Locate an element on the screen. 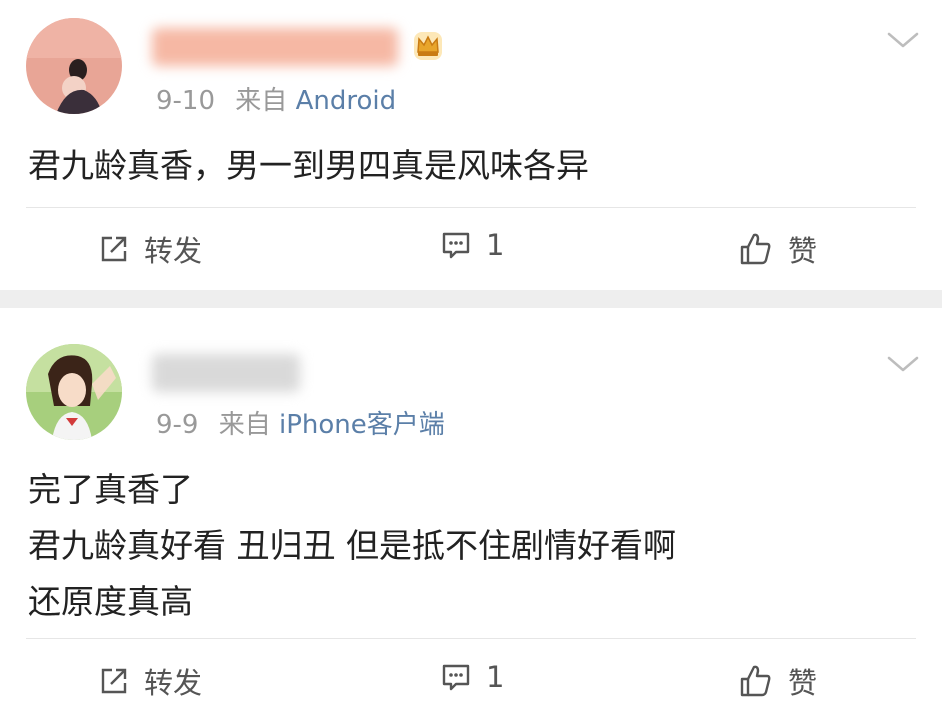 The image size is (942, 720). post-meta: 9-9 来自 iPhone客户端 is located at coordinates (300, 422).